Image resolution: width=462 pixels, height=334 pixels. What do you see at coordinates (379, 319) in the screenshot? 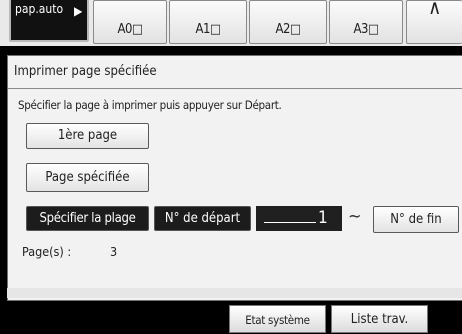
I see `job-list-button: Liste trav.` at bounding box center [379, 319].